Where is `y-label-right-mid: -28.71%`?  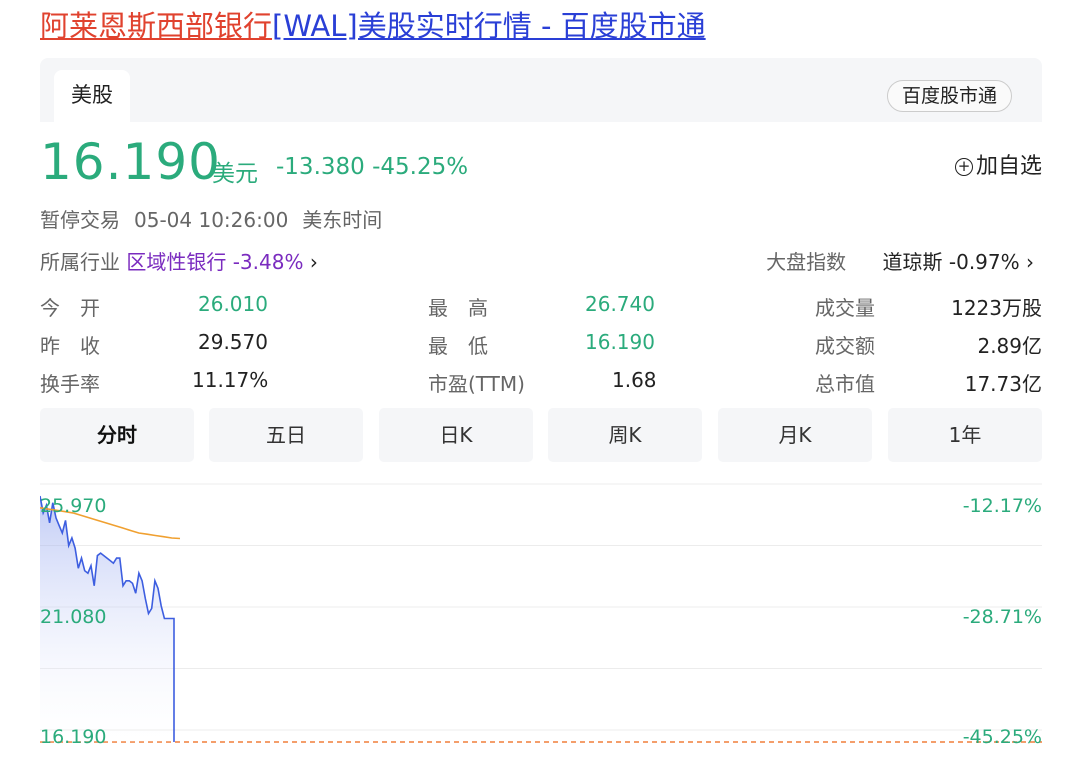 y-label-right-mid: -28.71% is located at coordinates (1002, 617).